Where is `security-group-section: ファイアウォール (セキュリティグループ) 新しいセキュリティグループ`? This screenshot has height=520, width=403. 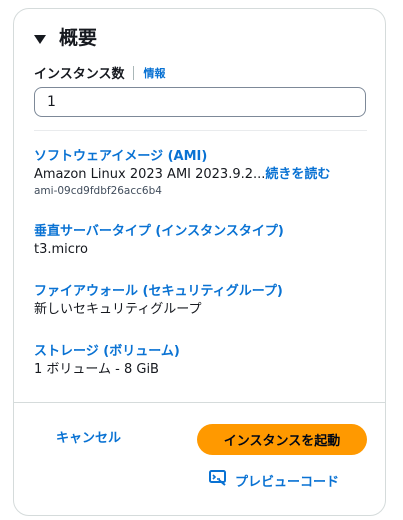
security-group-section: ファイアウォール (セキュリティグループ) 新しいセキュリティグループ is located at coordinates (204, 301).